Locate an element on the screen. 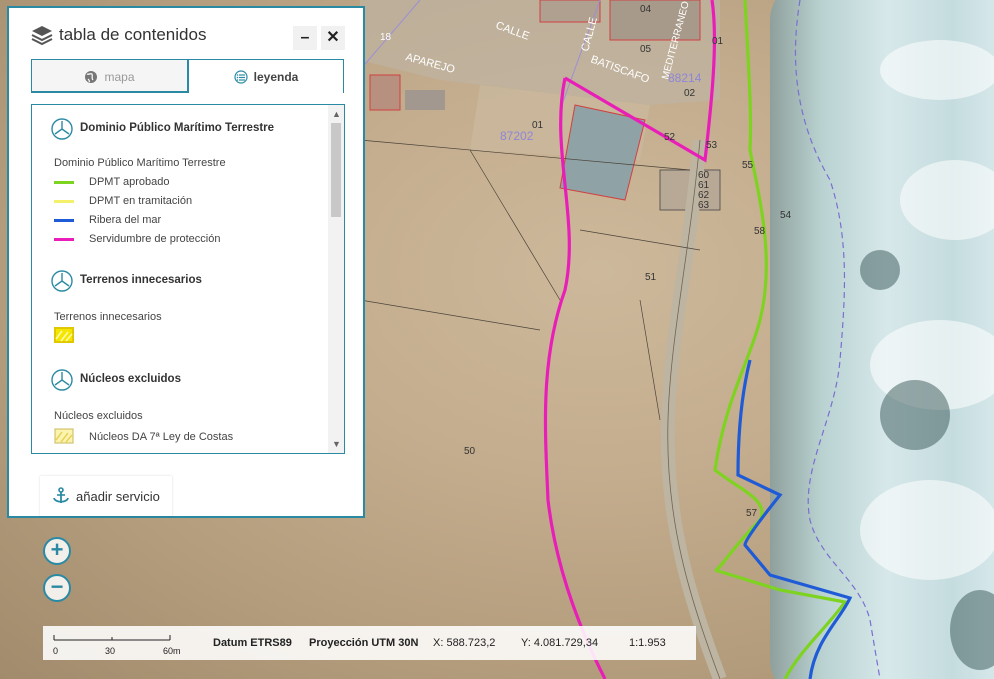 The width and height of the screenshot is (994, 679). projection-label: Proyección UTM 30N is located at coordinates (364, 643).